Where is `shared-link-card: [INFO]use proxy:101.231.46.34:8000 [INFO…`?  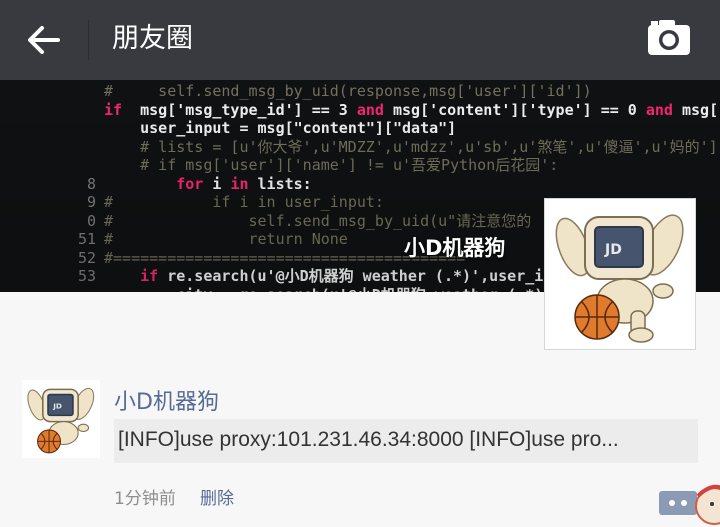
shared-link-card: [INFO]use proxy:101.231.46.34:8000 [INFO… is located at coordinates (406, 441).